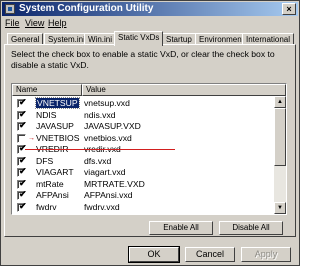 The image size is (320, 266). I want to click on row-name: JAVASUP, so click(55, 126).